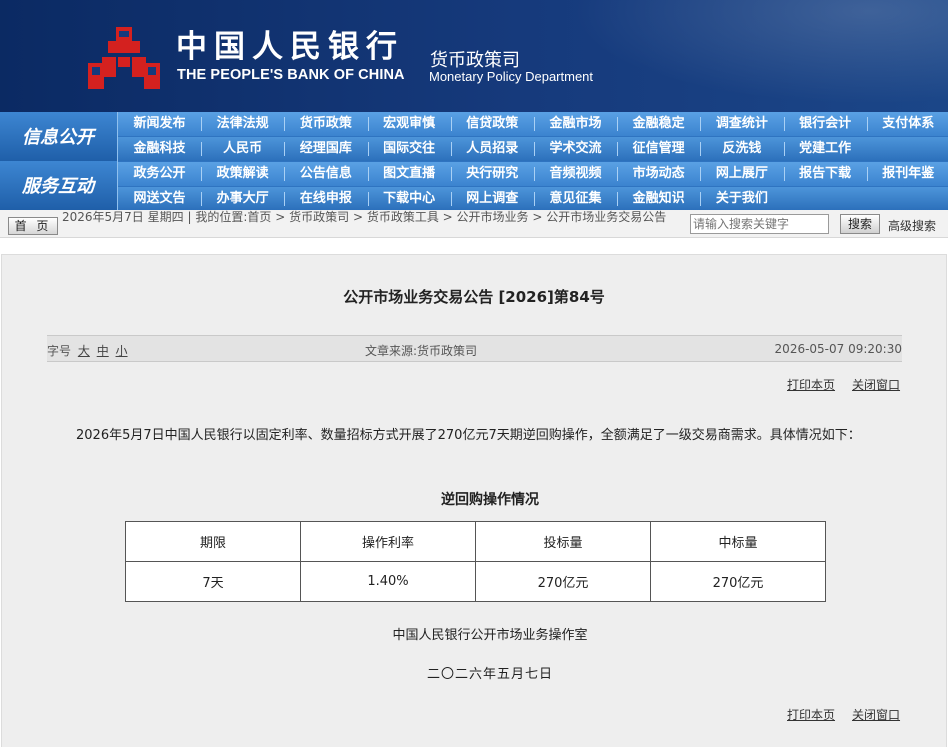  I want to click on advanced-search-link: 高级搜索, so click(912, 225).